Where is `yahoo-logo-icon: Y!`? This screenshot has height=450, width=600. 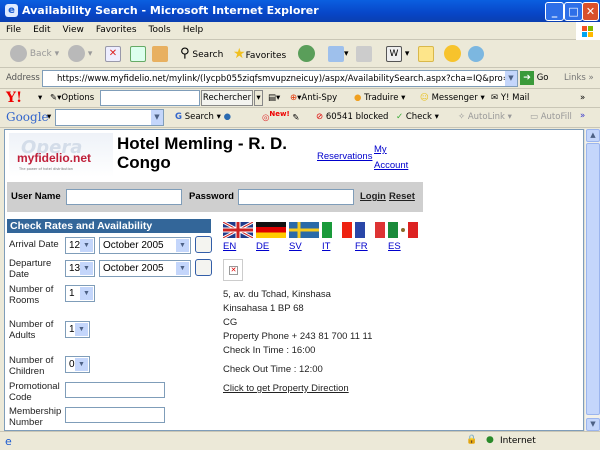 yahoo-logo-icon: Y! is located at coordinates (14, 98).